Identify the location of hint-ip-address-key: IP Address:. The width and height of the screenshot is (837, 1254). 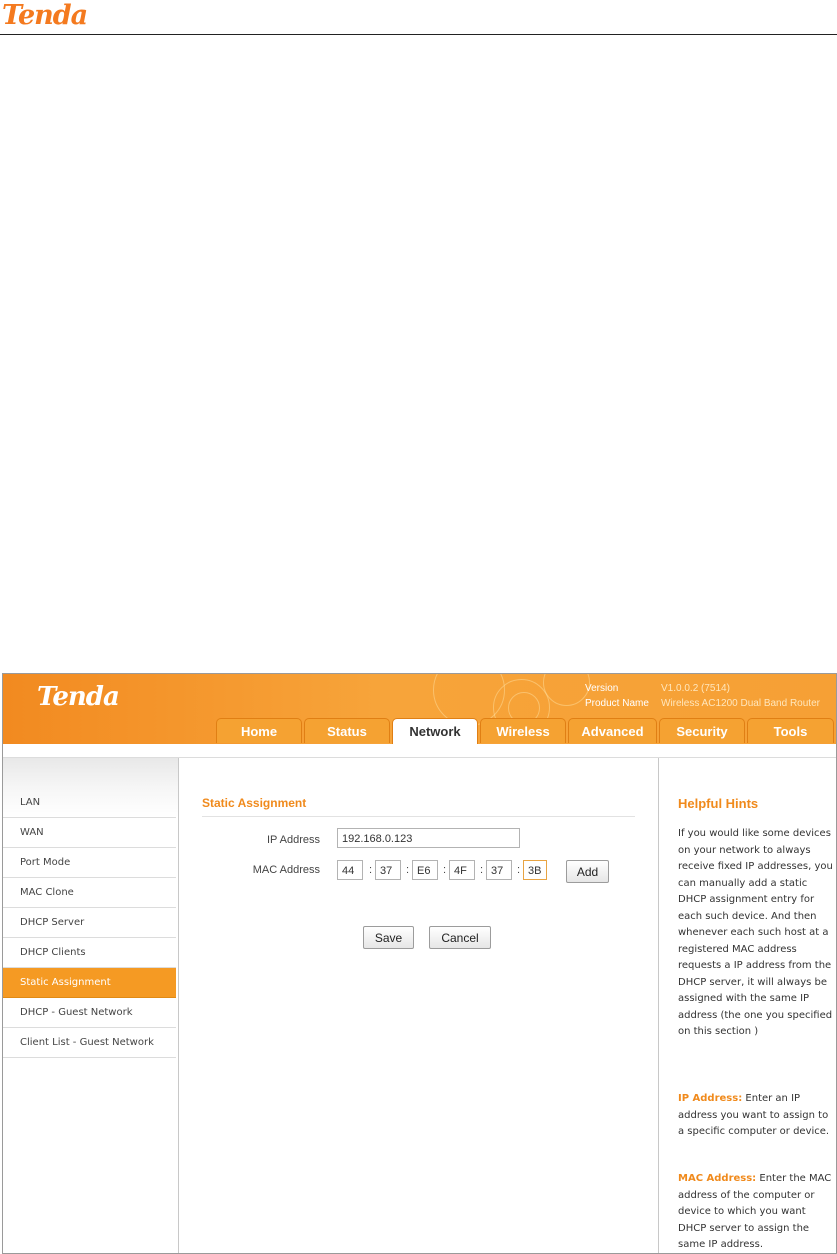
(710, 1098).